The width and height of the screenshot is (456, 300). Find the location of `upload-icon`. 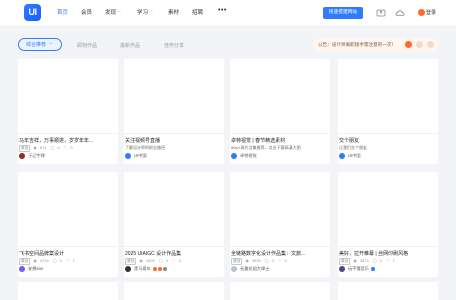

upload-icon is located at coordinates (381, 13).